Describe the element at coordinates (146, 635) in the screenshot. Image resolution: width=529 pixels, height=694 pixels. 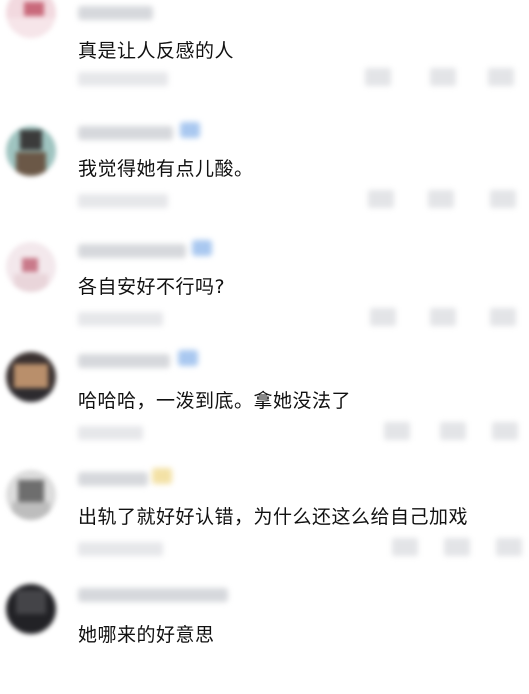
I see `comment-text: 她哪来的好意思` at that location.